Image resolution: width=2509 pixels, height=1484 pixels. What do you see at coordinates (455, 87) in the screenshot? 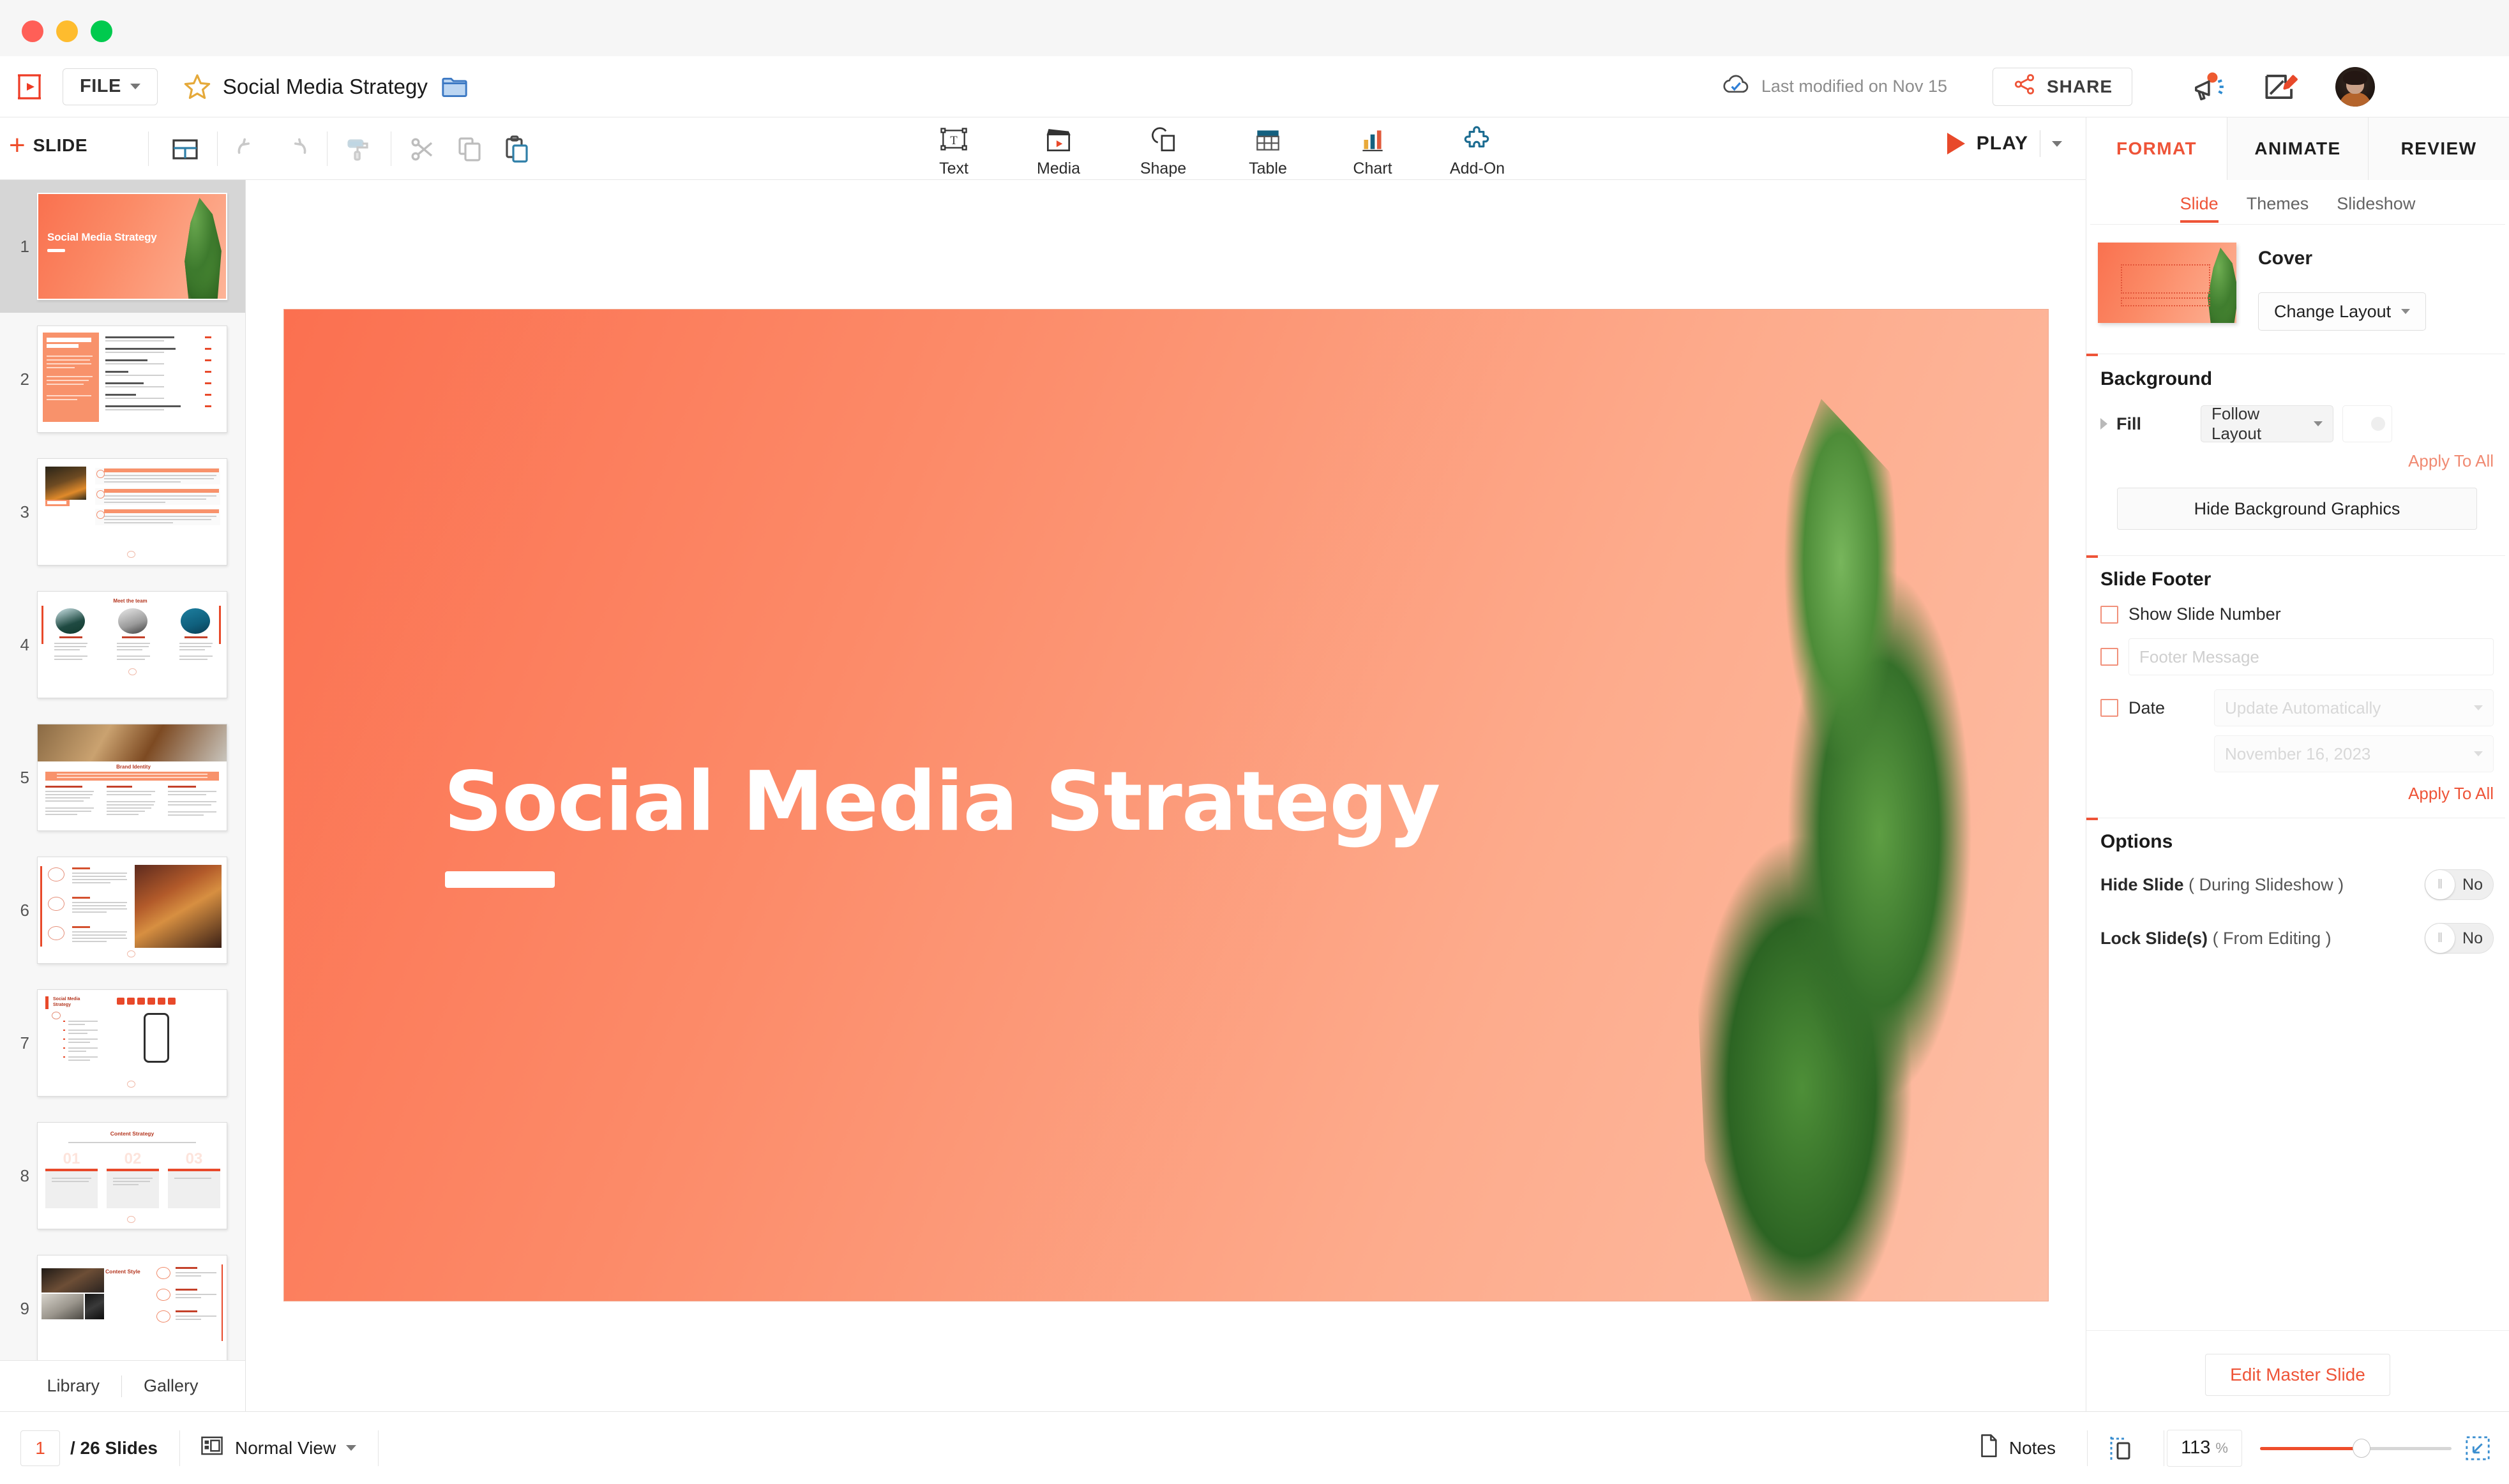
I see `folder-icon` at bounding box center [455, 87].